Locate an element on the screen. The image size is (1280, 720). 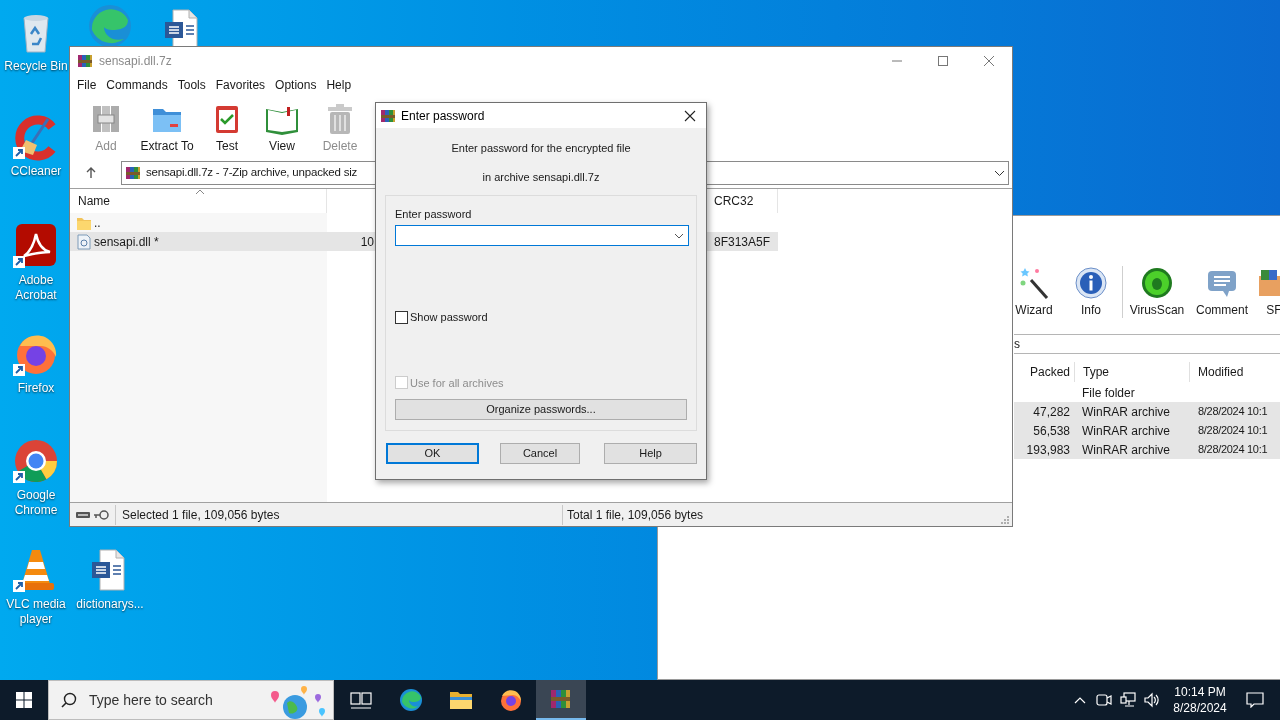
toolbar-label: Add is located at coordinates (106, 146).